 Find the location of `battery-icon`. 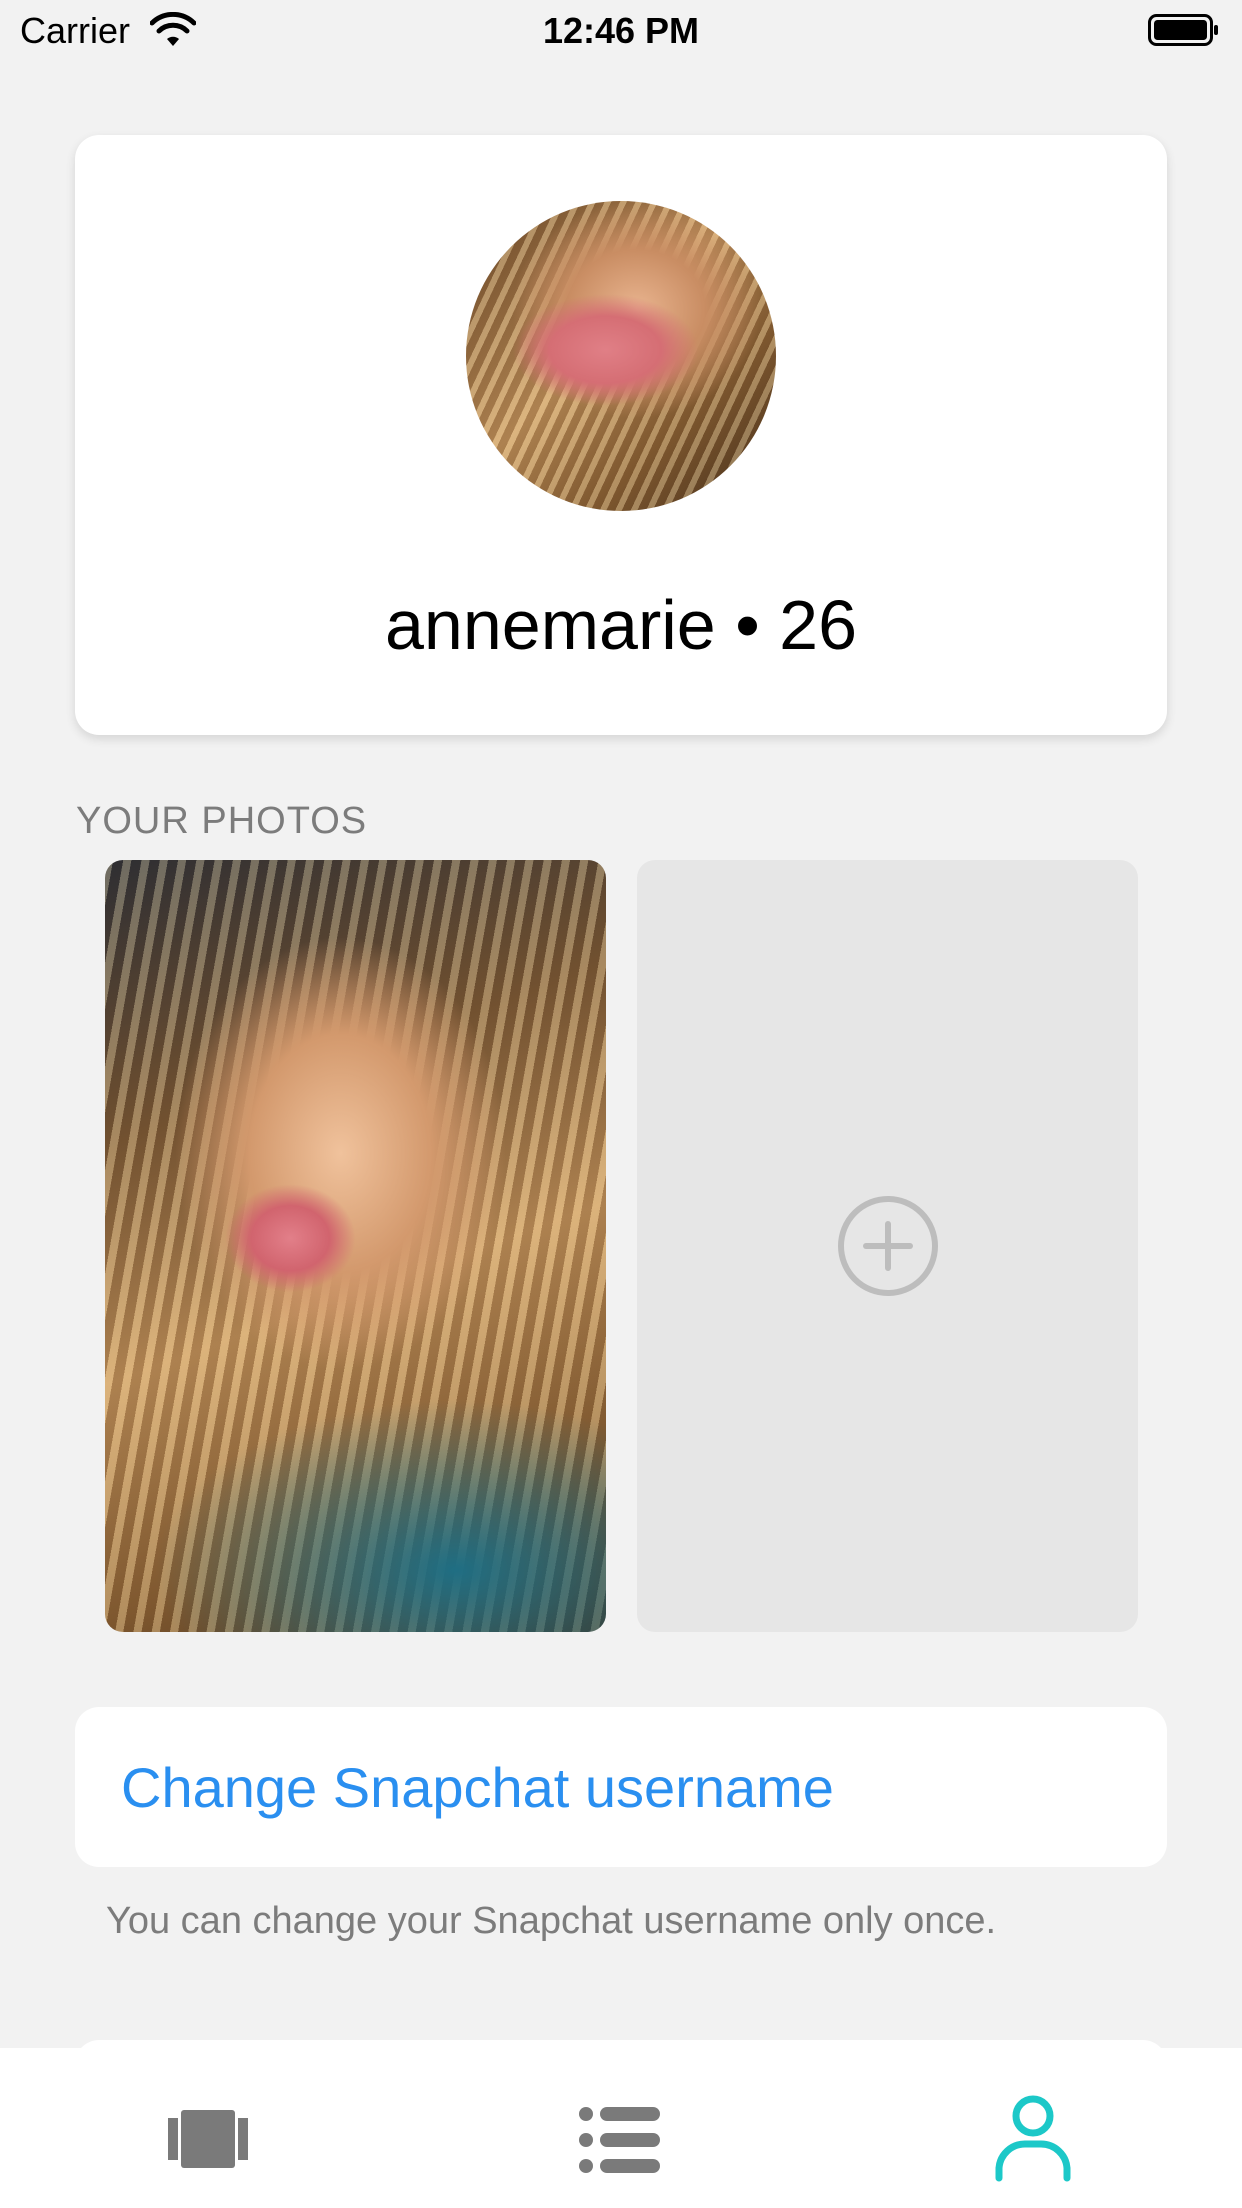

battery-icon is located at coordinates (1183, 30).